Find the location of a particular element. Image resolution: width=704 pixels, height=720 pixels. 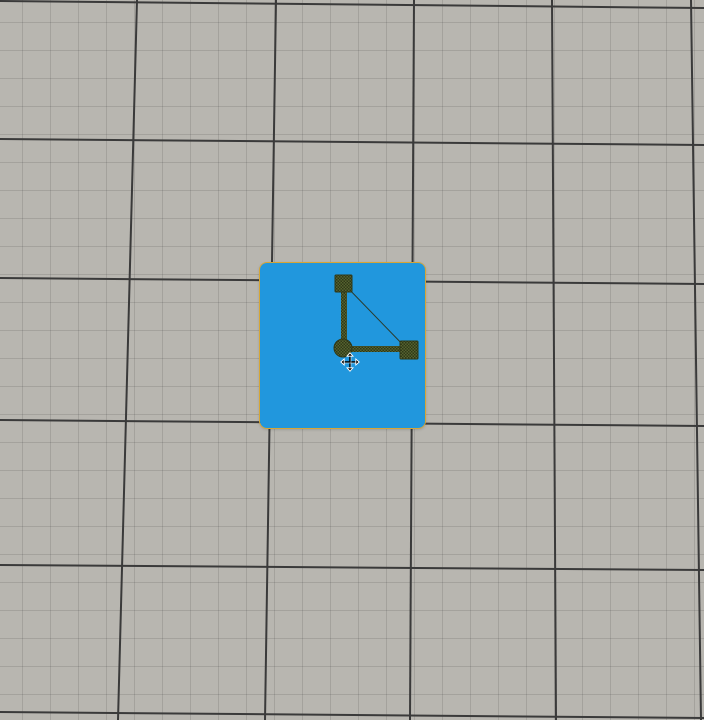

right-handle is located at coordinates (409, 350).